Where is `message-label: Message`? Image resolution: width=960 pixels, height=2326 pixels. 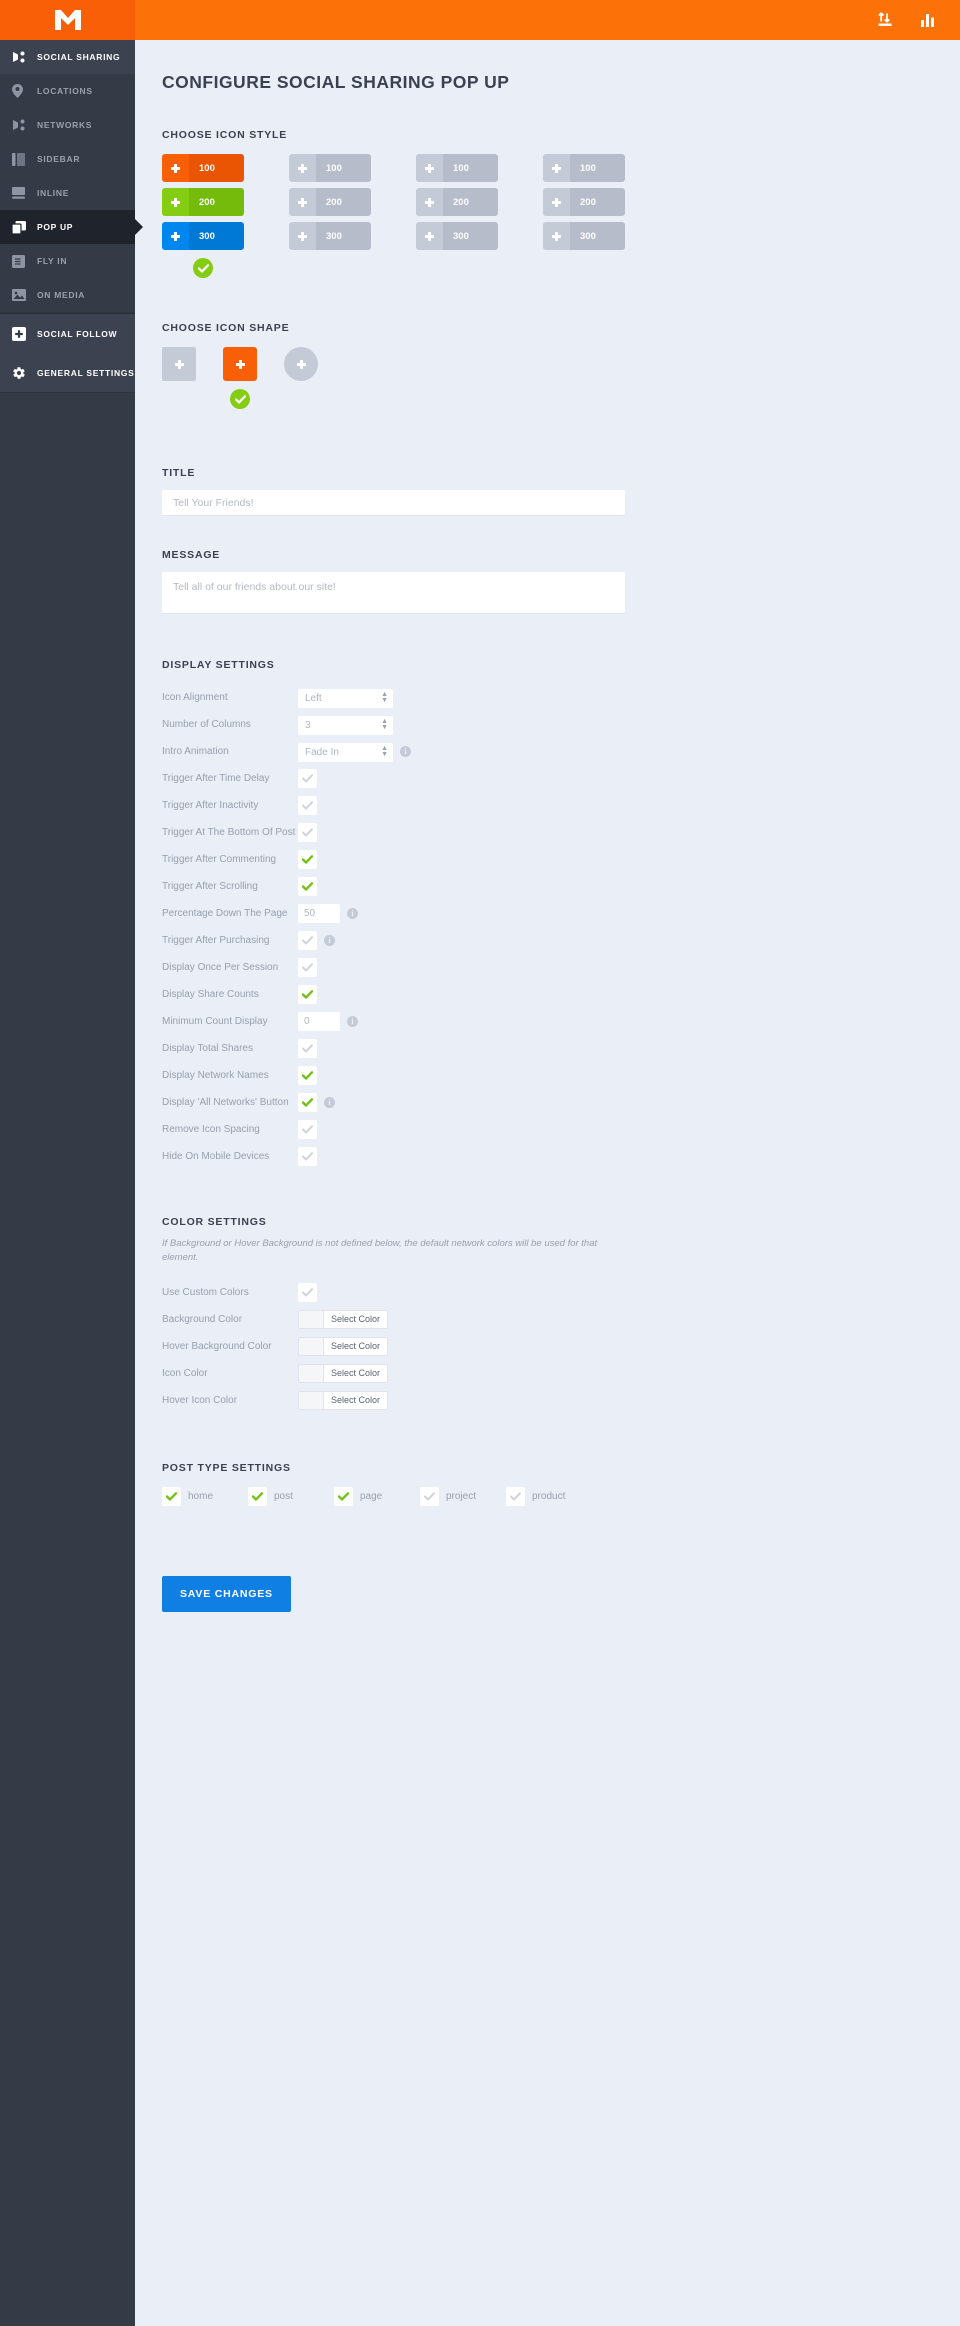 message-label: Message is located at coordinates (191, 555).